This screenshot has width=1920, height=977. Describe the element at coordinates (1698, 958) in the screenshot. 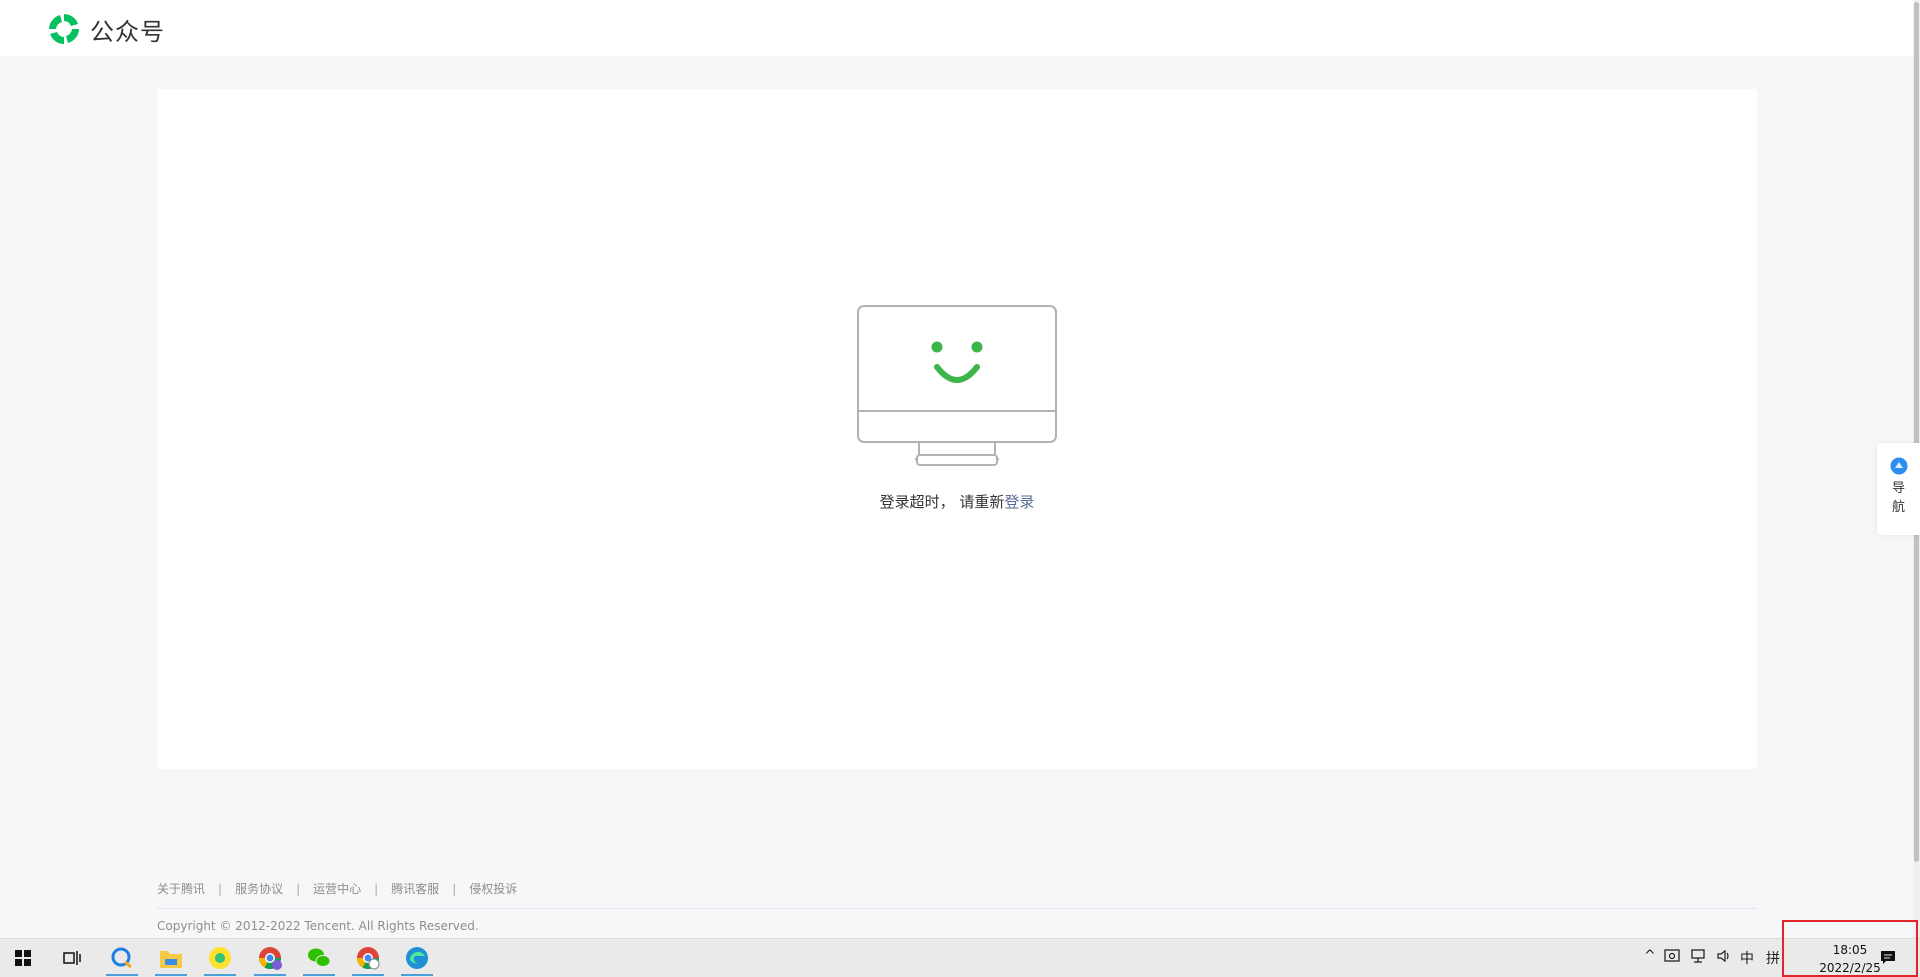

I see `network-icon` at that location.